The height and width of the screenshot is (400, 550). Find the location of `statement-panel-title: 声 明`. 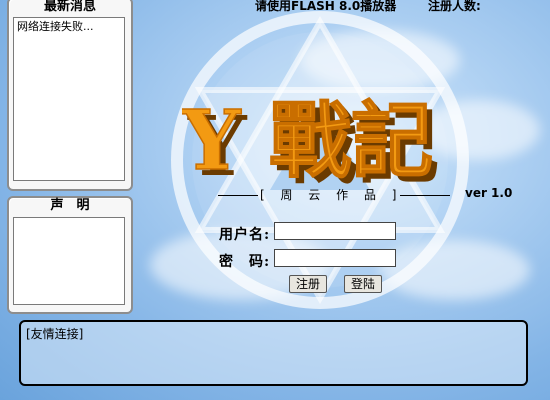

statement-panel-title: 声 明 is located at coordinates (70, 205).